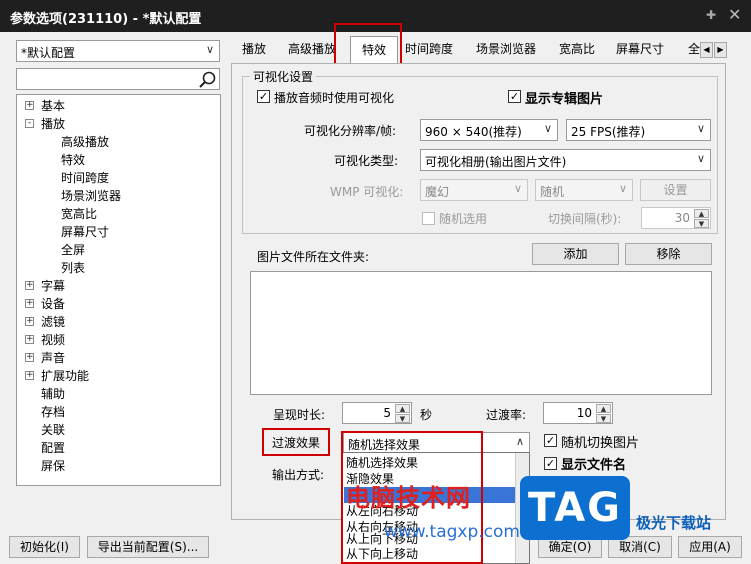 This screenshot has width=751, height=564. What do you see at coordinates (452, 532) in the screenshot?
I see `watermark-url: www.tagxp.com` at bounding box center [452, 532].